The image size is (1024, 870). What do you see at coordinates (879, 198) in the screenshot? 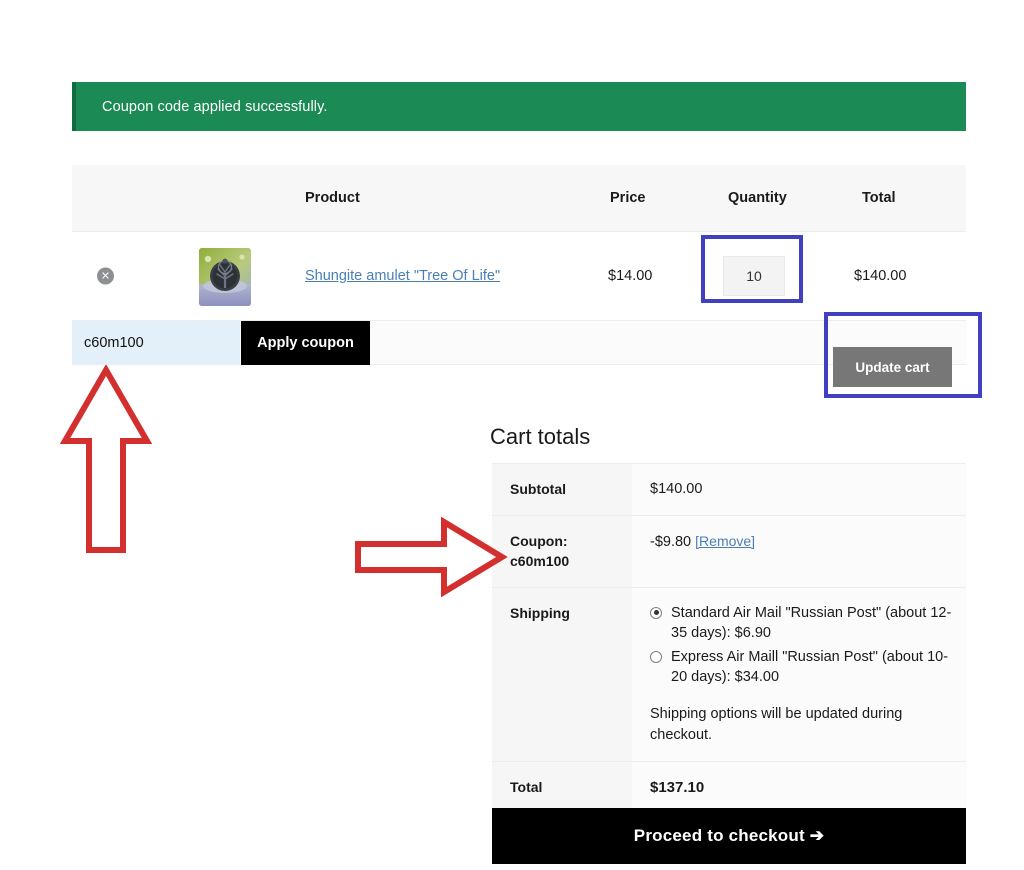
I see `column-header-total: Total` at bounding box center [879, 198].